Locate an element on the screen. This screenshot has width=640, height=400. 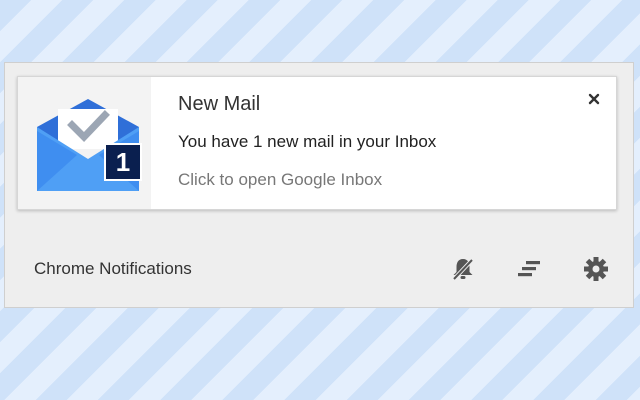
clear-all-icon is located at coordinates (529, 269).